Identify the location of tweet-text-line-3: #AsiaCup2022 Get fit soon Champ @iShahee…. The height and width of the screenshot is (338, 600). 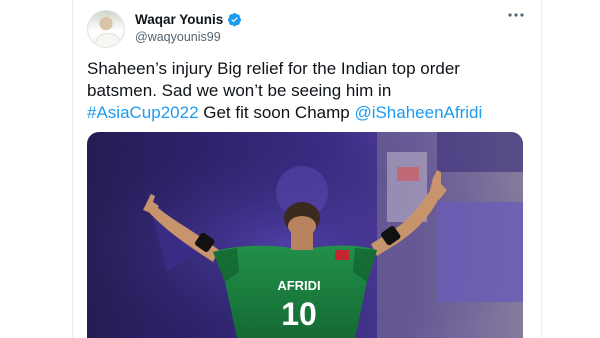
(309, 113).